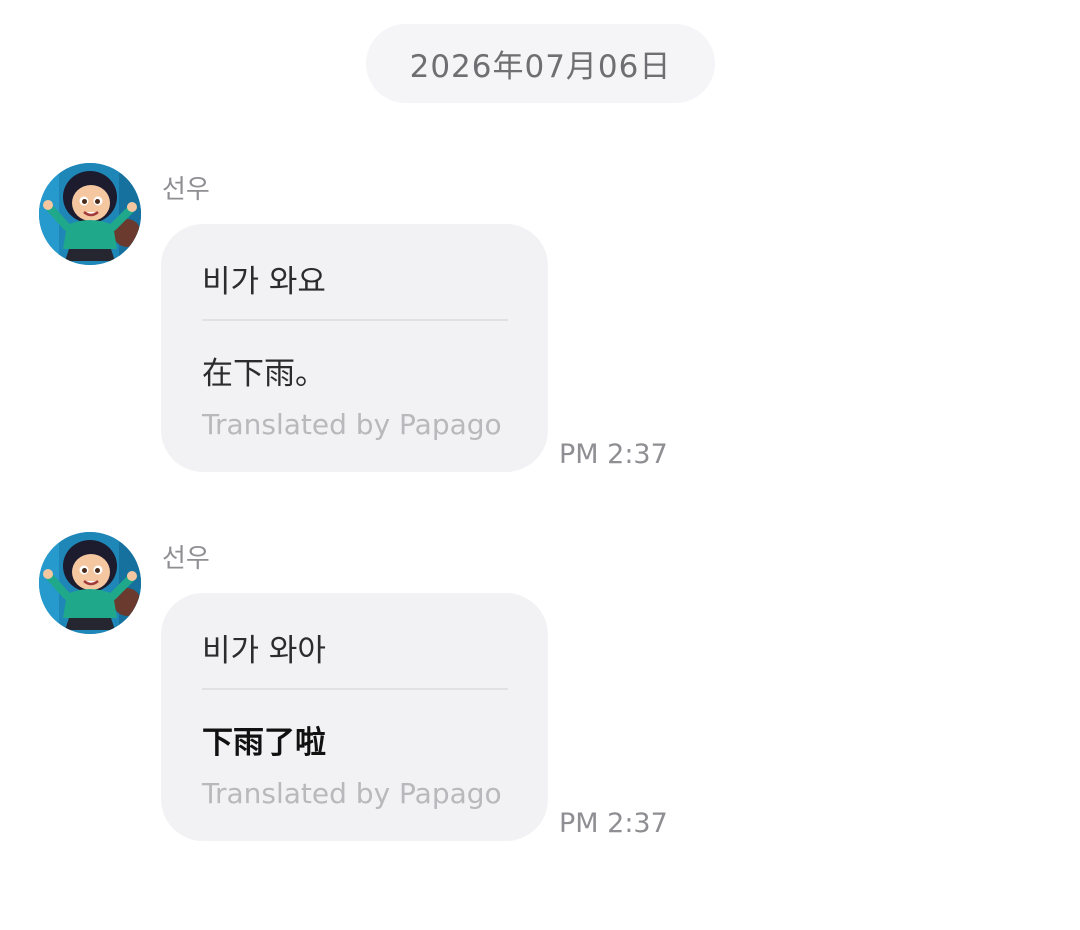 The height and width of the screenshot is (930, 1080). I want to click on date-label: 2026年07月06日, so click(540, 67).